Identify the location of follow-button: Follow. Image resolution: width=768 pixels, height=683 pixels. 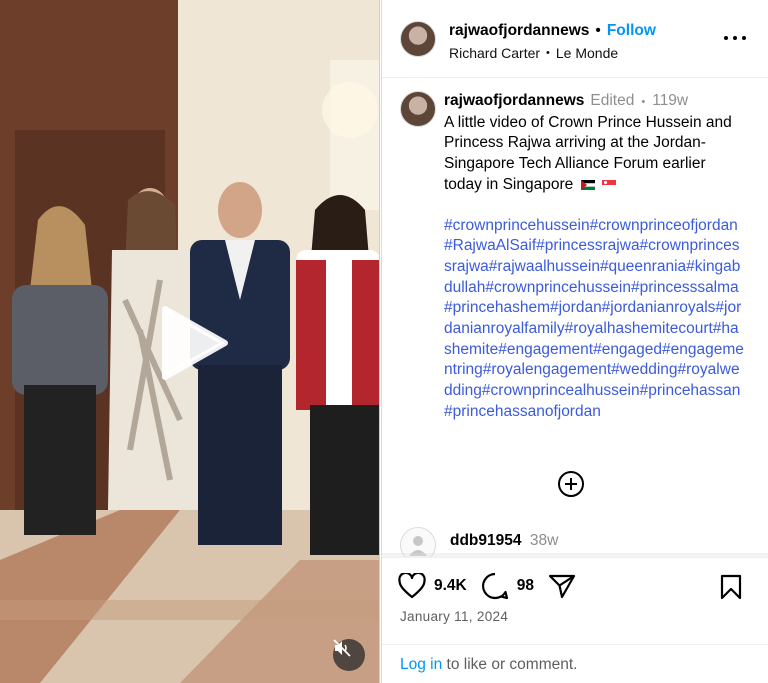
(631, 31).